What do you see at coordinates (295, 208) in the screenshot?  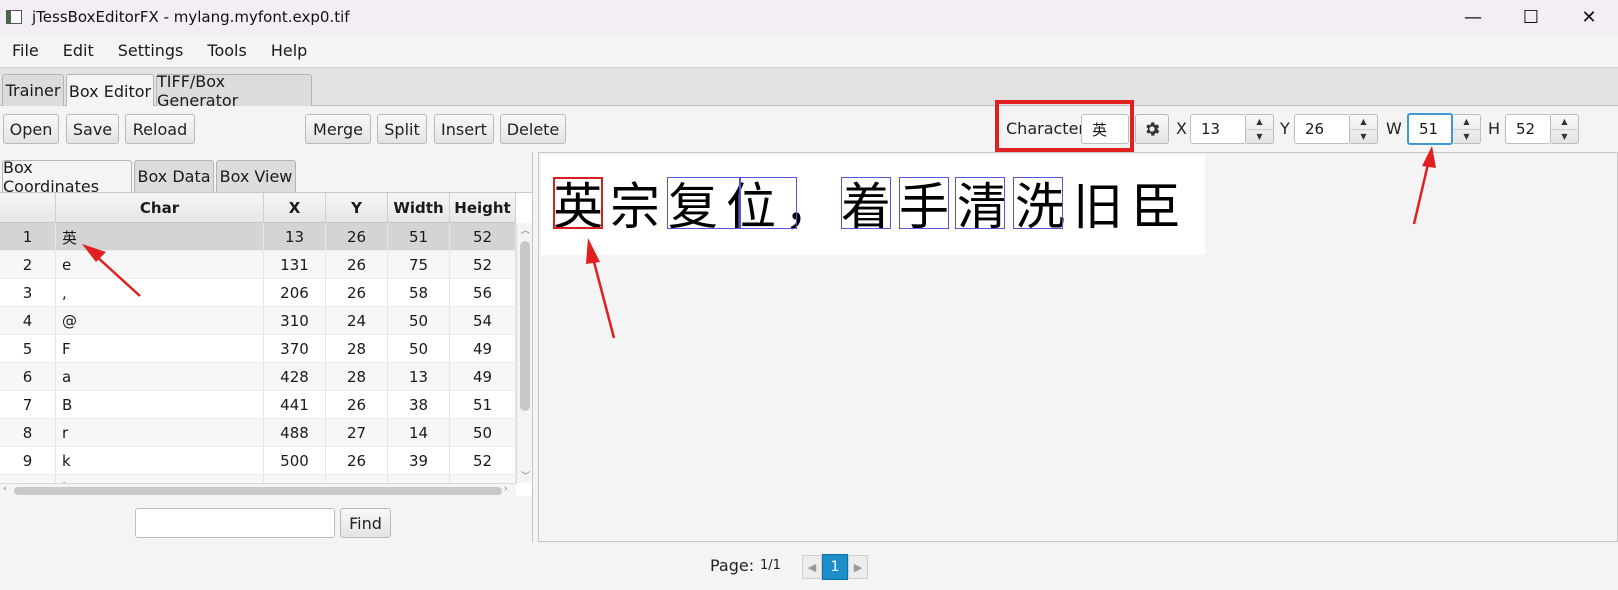 I see `col-x: X` at bounding box center [295, 208].